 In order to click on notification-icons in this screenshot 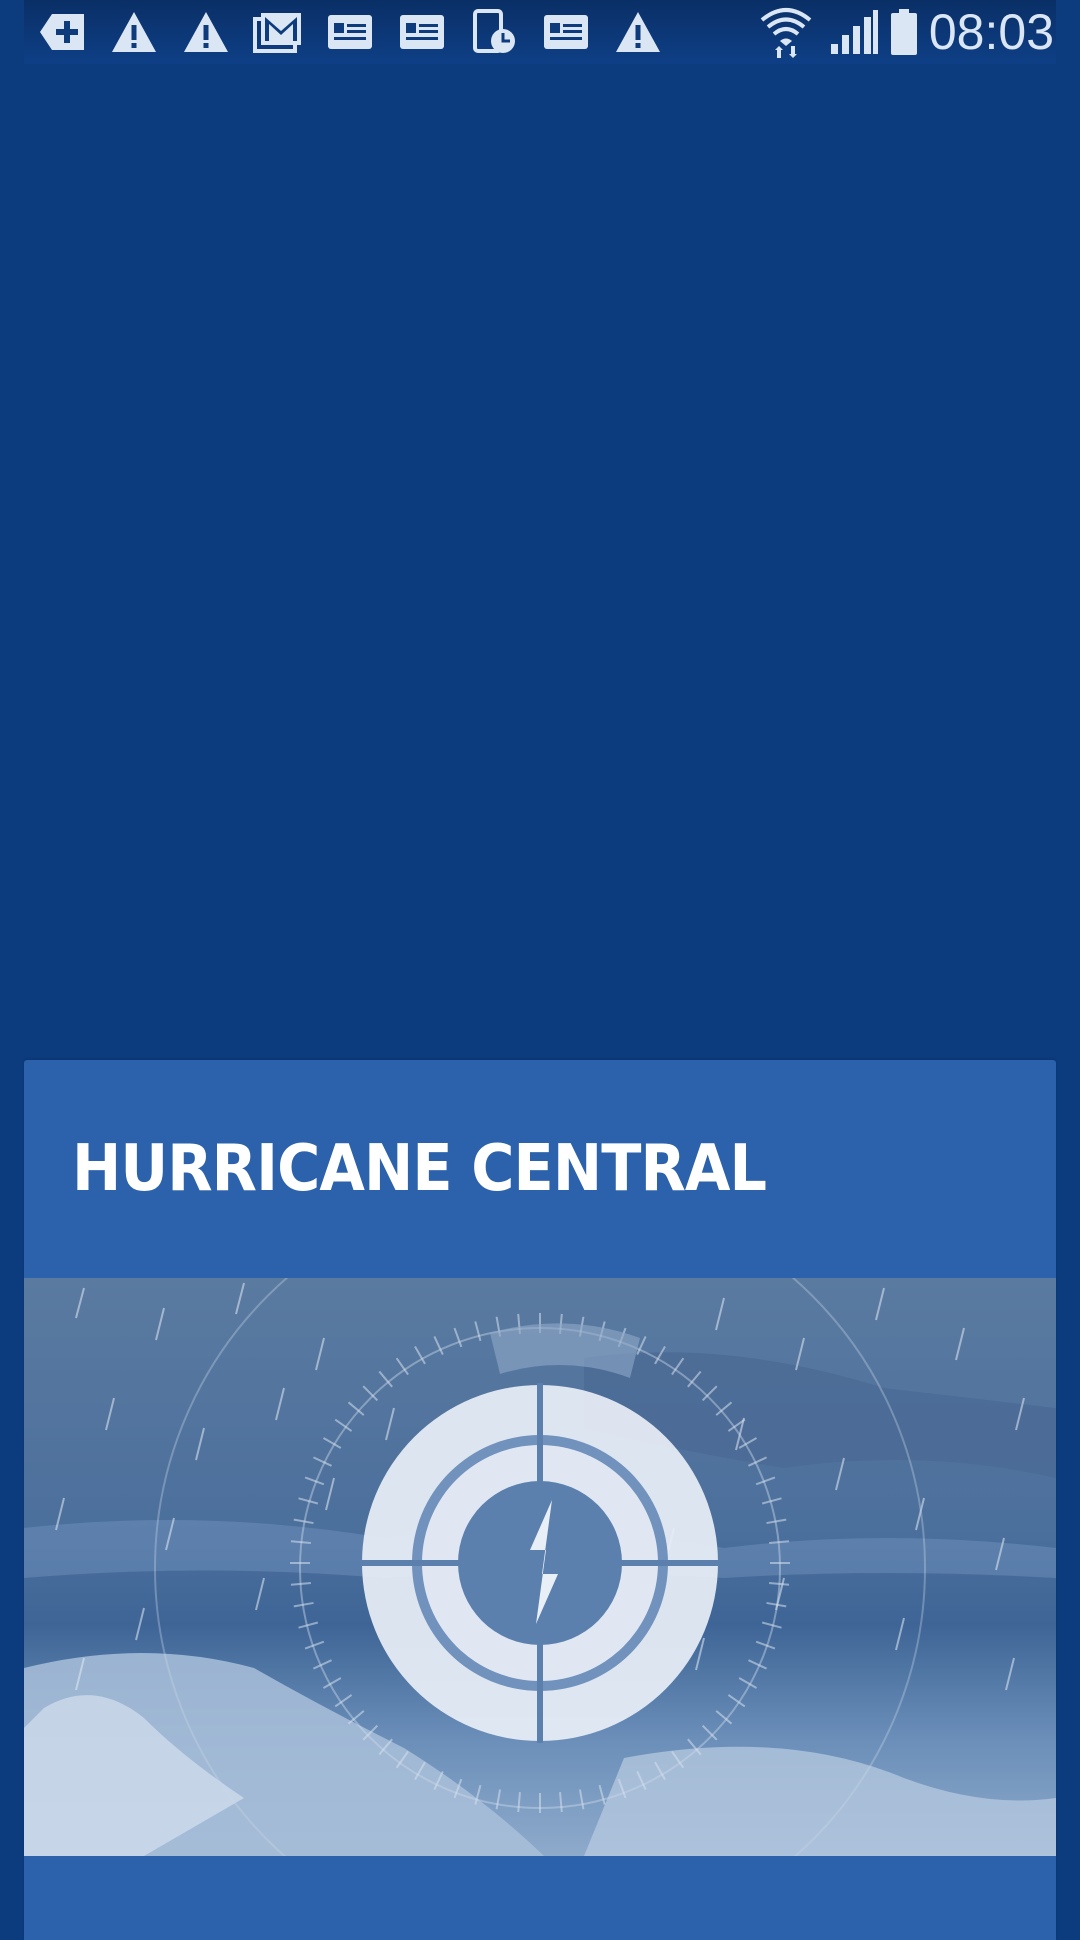, I will do `click(349, 32)`.